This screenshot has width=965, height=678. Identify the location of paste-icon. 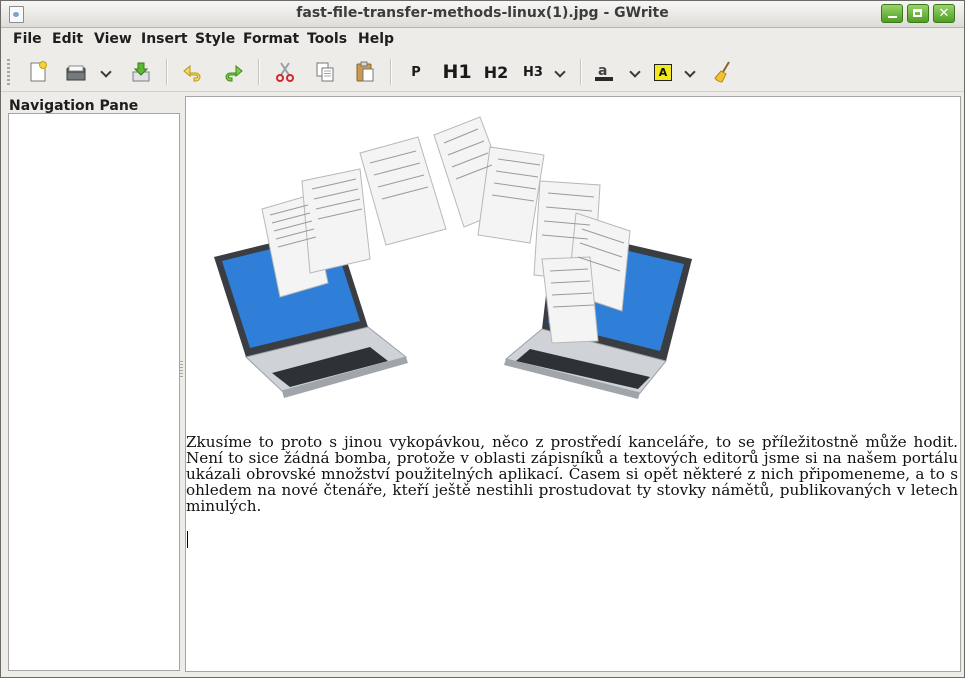
(365, 71).